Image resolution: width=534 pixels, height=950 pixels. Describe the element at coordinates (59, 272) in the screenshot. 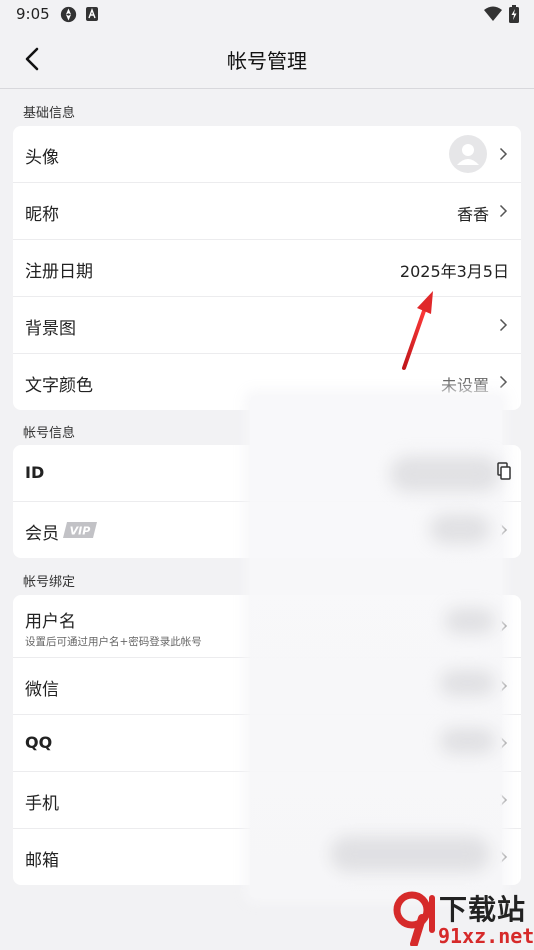

I see `row-label: 注册日期` at that location.